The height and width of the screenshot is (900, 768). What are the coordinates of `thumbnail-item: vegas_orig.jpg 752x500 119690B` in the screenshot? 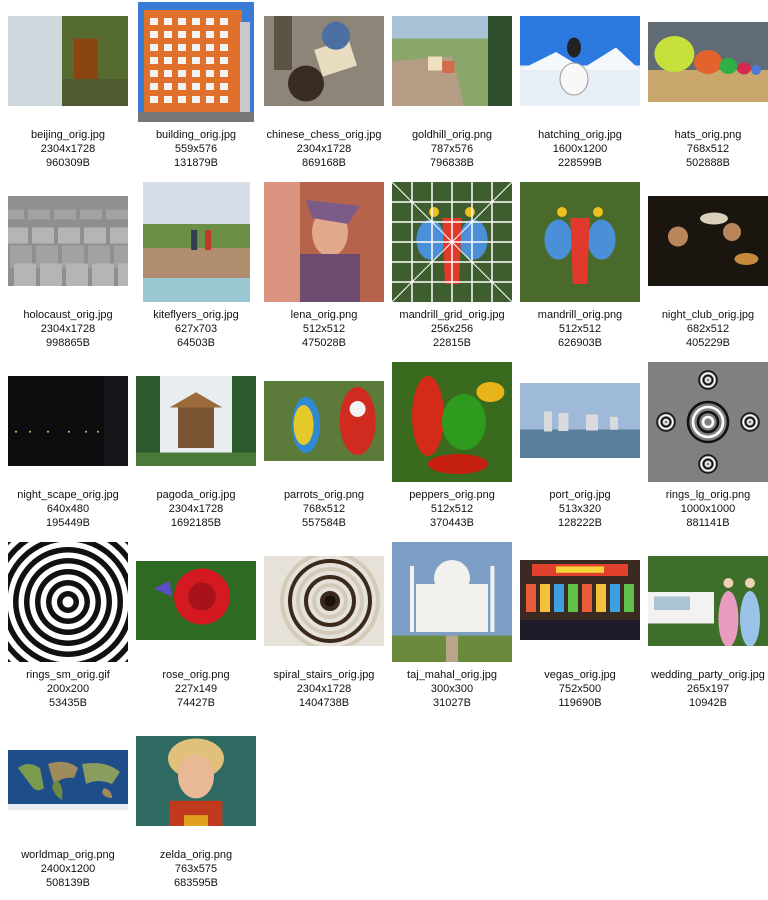 It's located at (580, 630).